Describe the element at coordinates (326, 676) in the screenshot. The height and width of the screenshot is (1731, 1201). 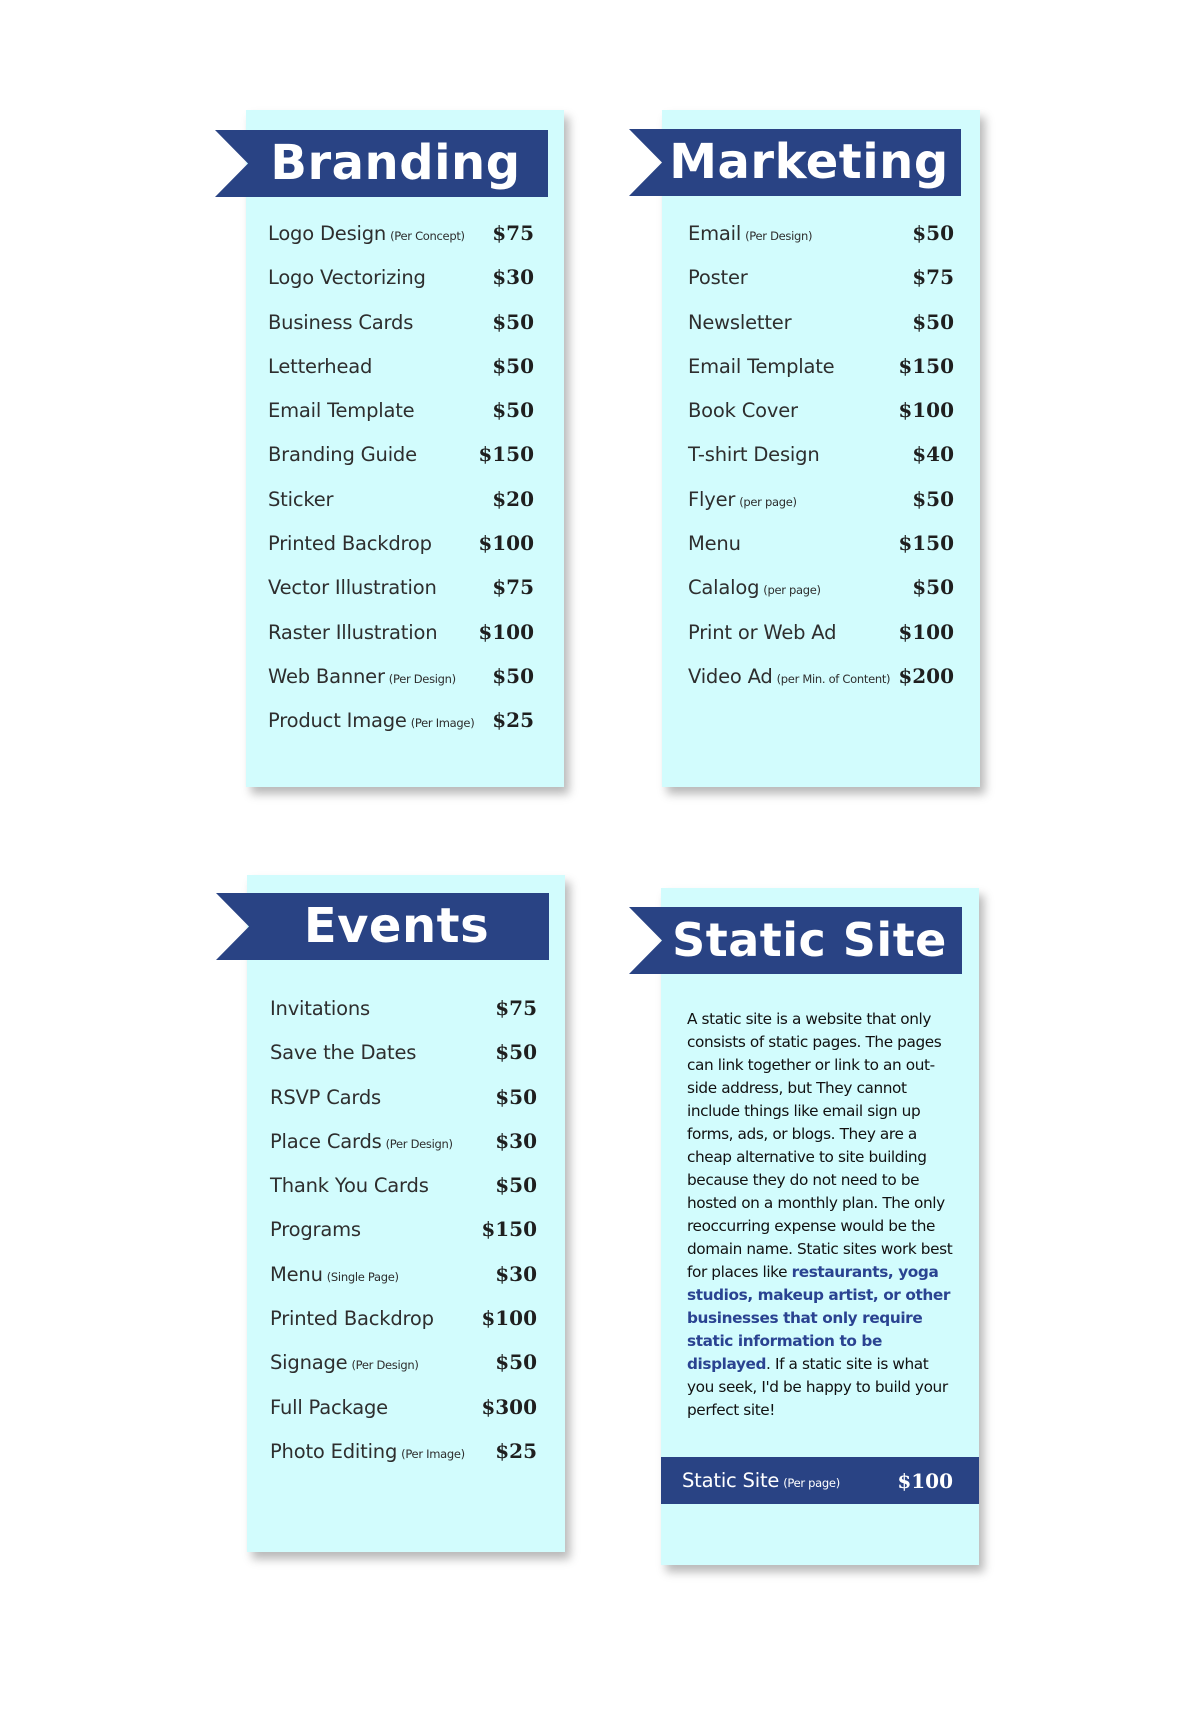
I see `item-name: Web Banner` at that location.